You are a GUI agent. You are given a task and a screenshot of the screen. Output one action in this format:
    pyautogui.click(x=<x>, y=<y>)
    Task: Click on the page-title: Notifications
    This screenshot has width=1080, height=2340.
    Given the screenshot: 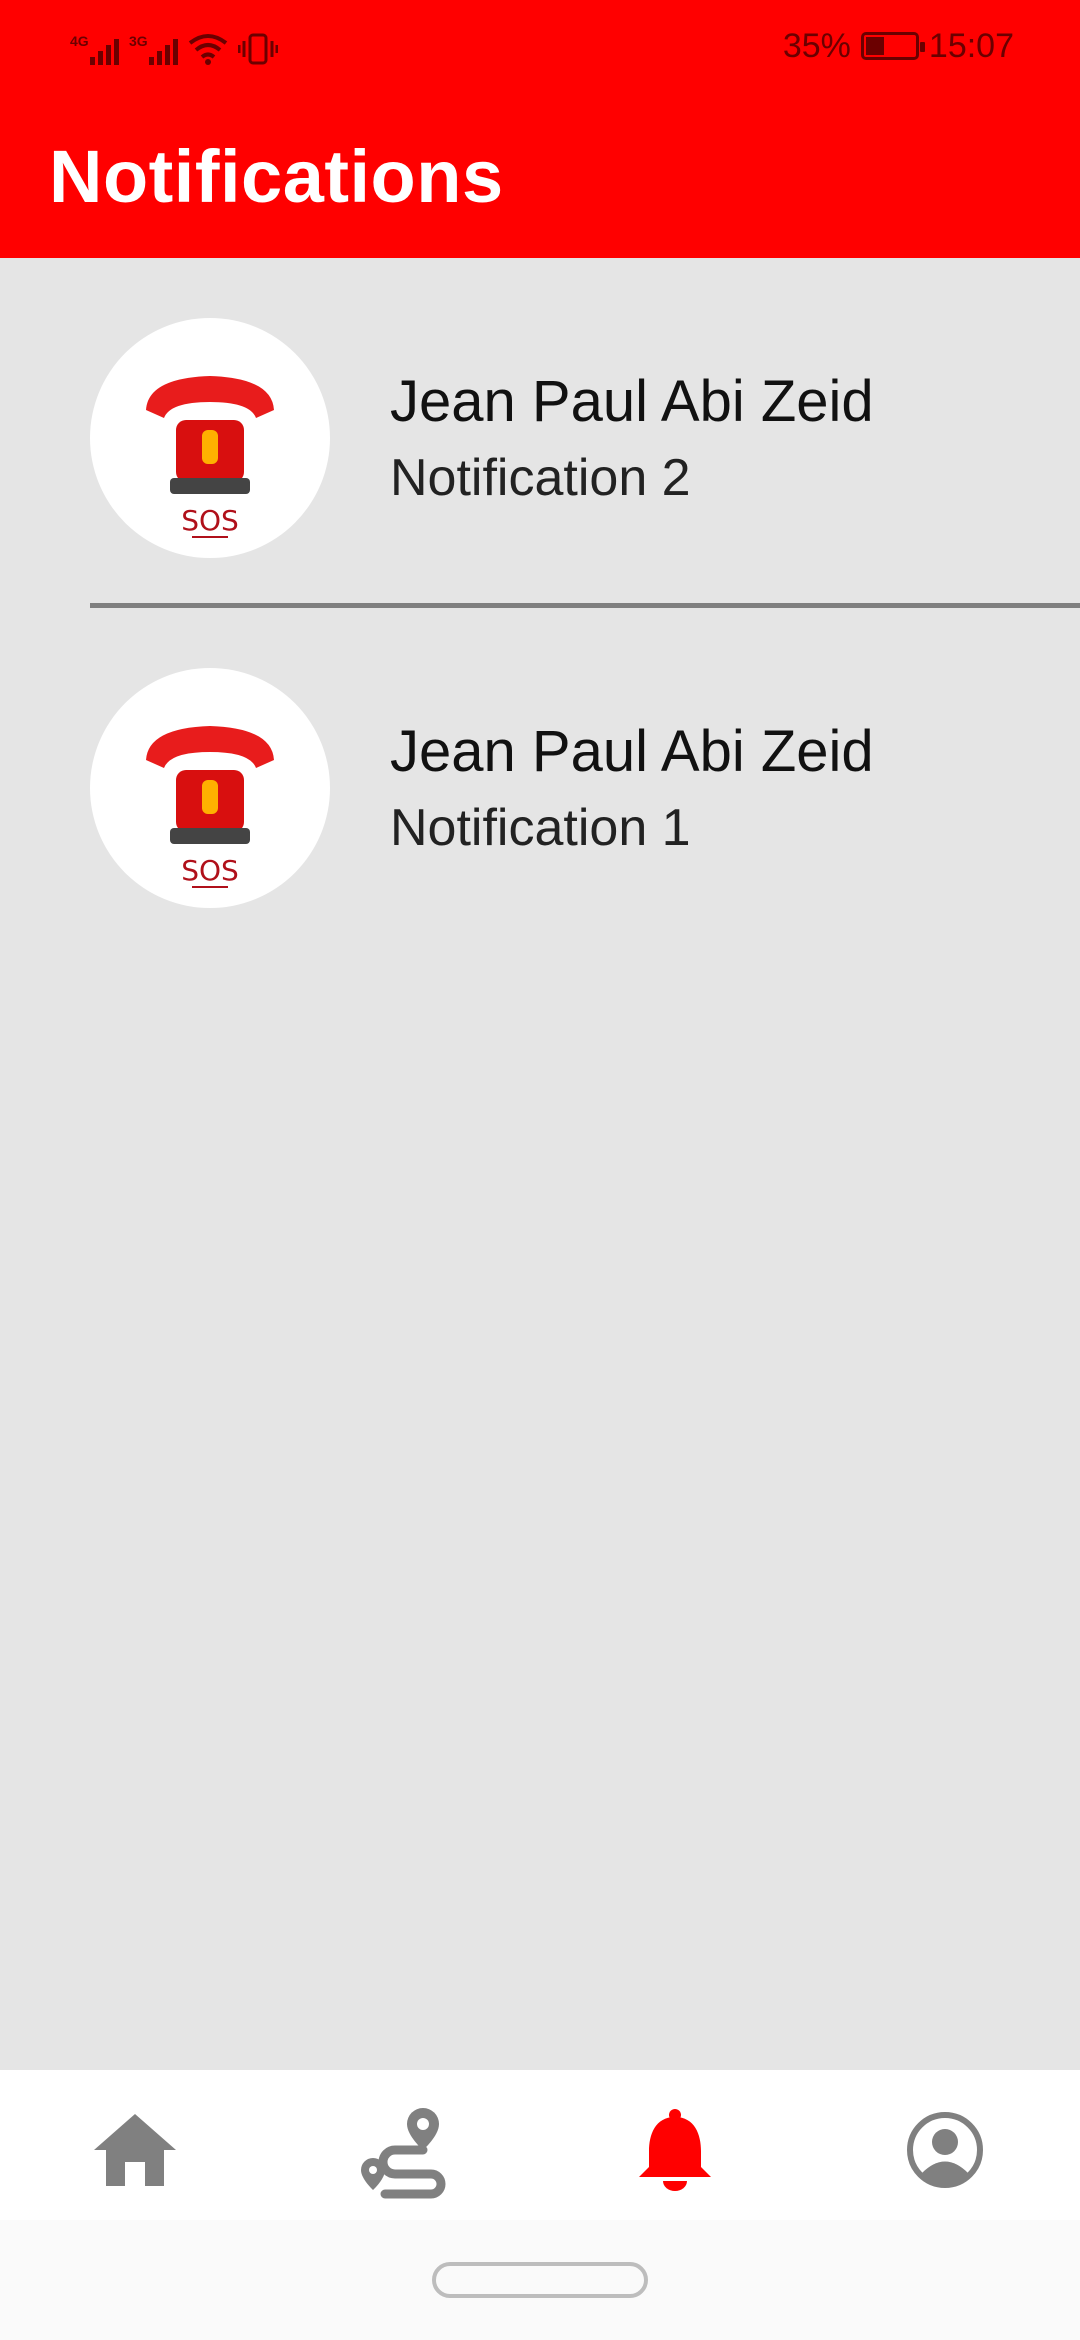 What is the action you would take?
    pyautogui.click(x=276, y=176)
    